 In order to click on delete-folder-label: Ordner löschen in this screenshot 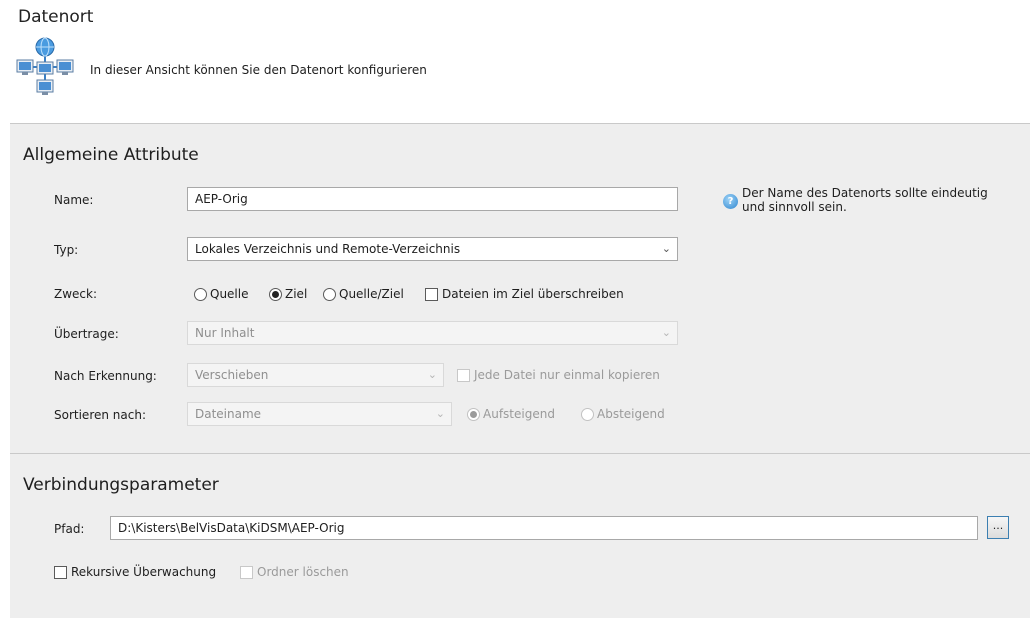, I will do `click(303, 572)`.